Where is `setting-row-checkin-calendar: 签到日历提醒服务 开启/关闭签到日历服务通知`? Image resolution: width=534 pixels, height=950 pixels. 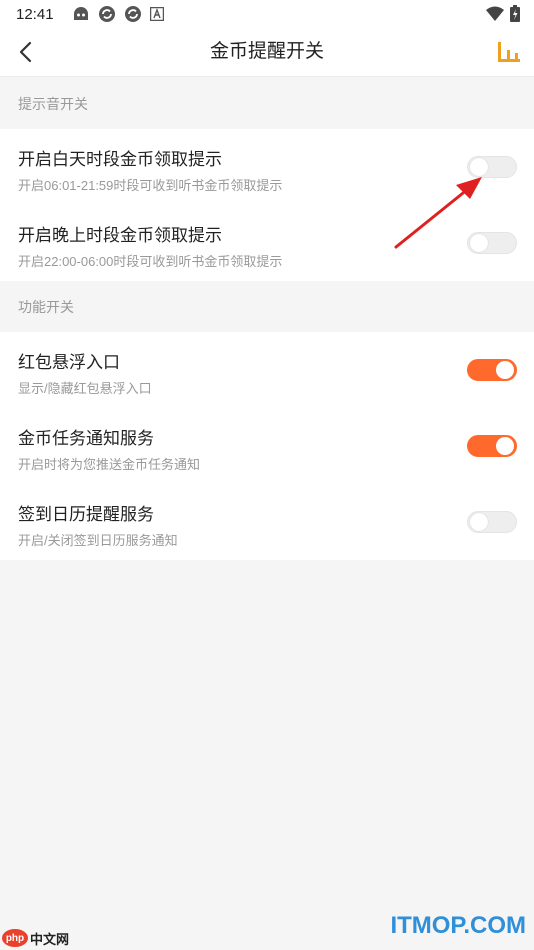
setting-row-checkin-calendar: 签到日历提醒服务 开启/关闭签到日历服务通知 is located at coordinates (267, 522).